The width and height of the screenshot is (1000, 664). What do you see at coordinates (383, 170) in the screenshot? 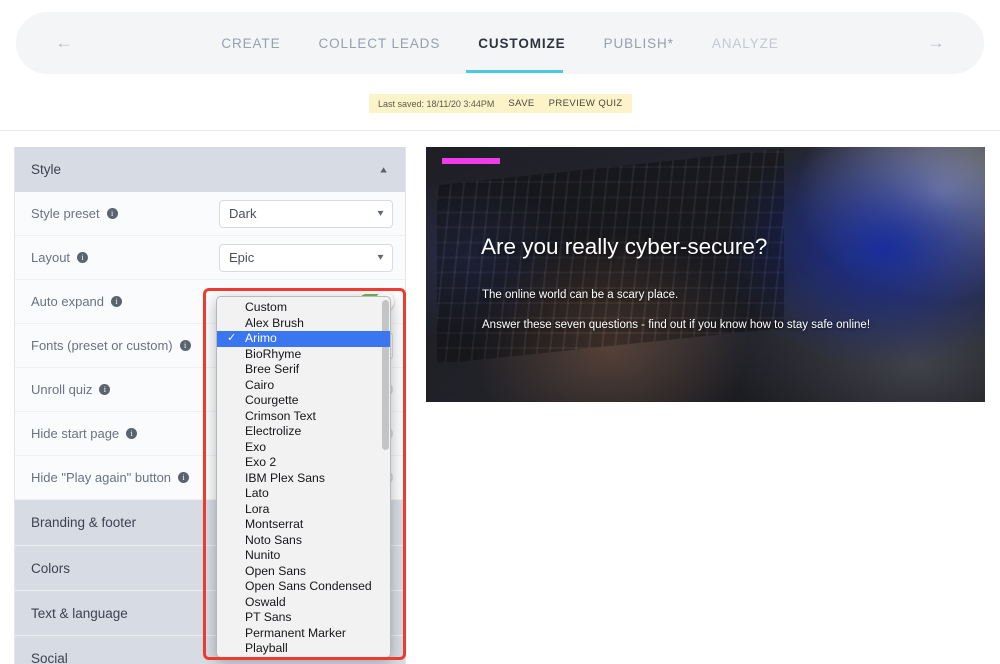
I see `chevron-up-icon: ▲` at bounding box center [383, 170].